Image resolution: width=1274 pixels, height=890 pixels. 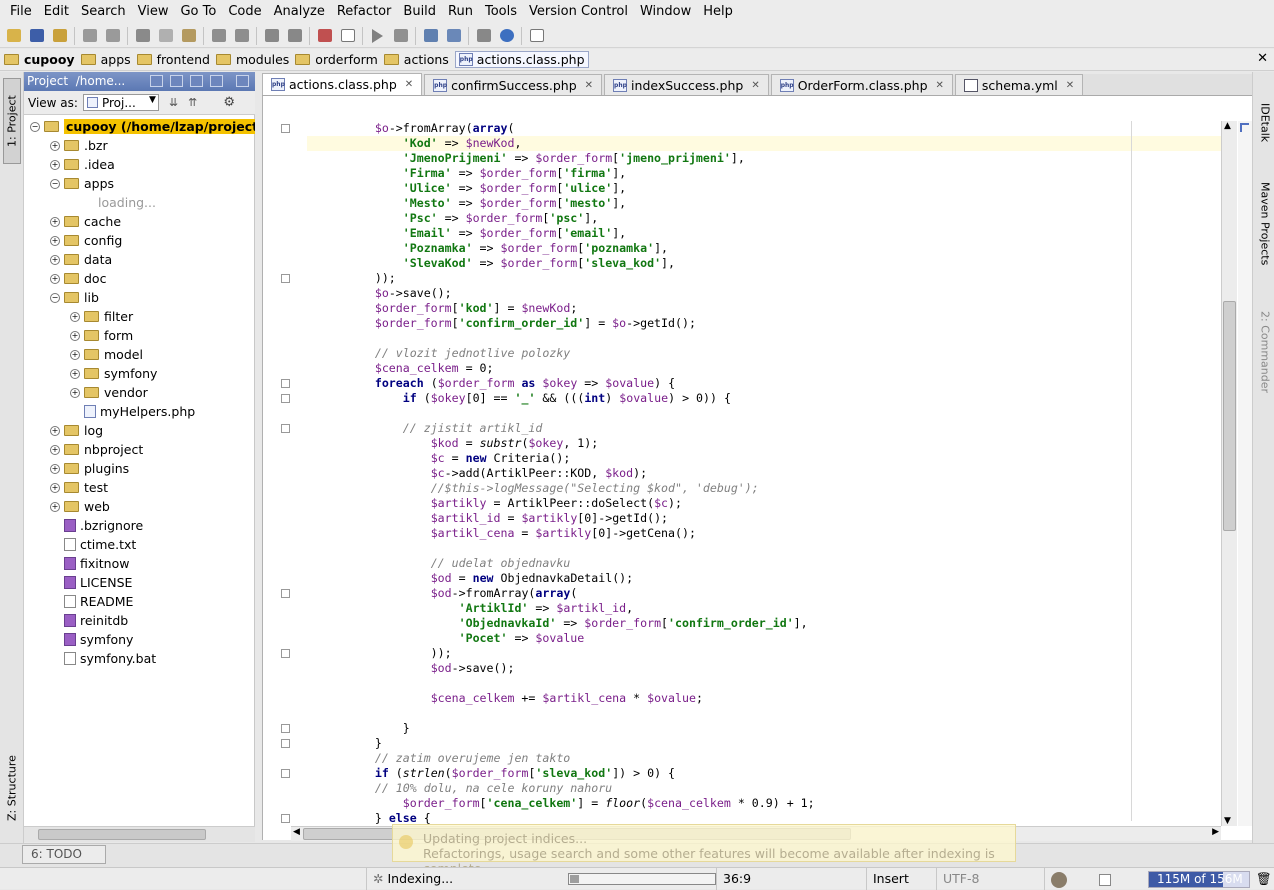 What do you see at coordinates (79, 145) in the screenshot?
I see `tree-node: + .bzr` at bounding box center [79, 145].